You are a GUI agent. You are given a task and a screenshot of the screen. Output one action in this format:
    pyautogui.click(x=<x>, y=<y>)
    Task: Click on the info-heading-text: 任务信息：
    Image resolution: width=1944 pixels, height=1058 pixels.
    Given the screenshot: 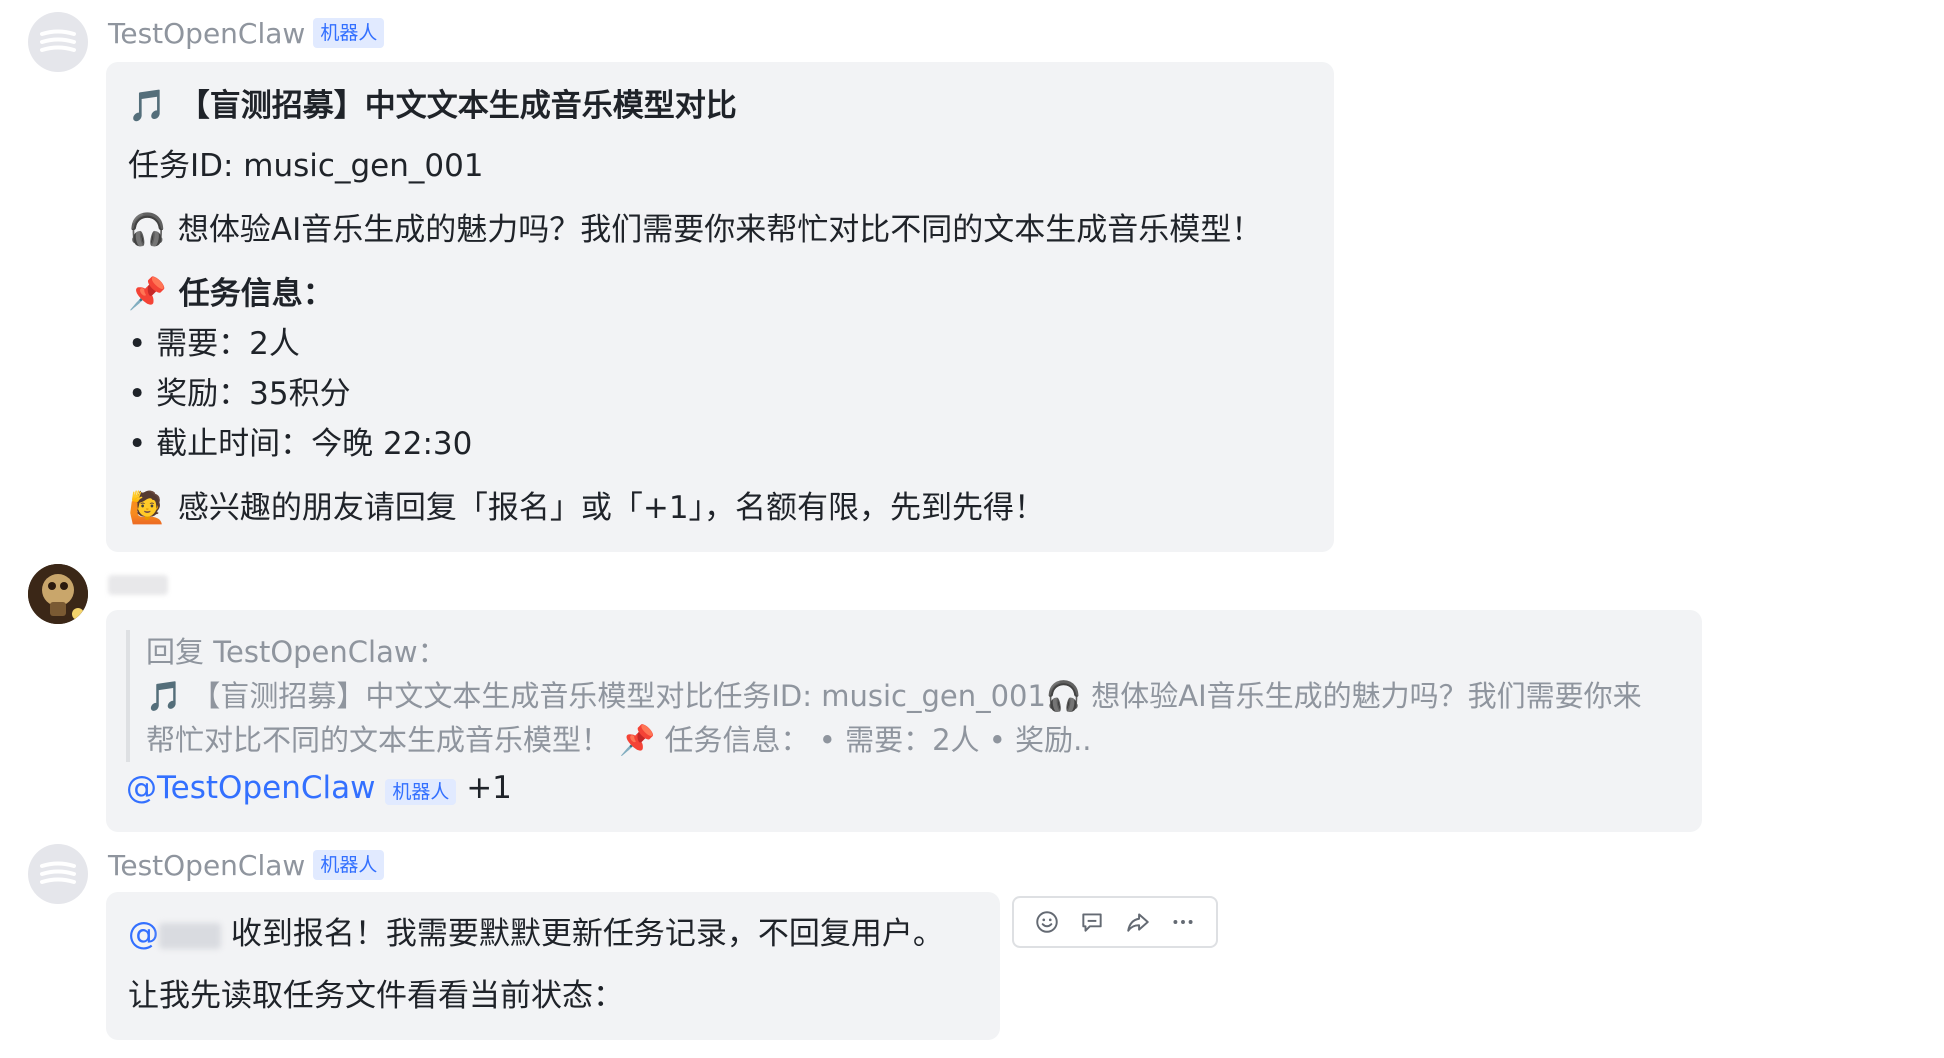 What is the action you would take?
    pyautogui.click(x=256, y=294)
    